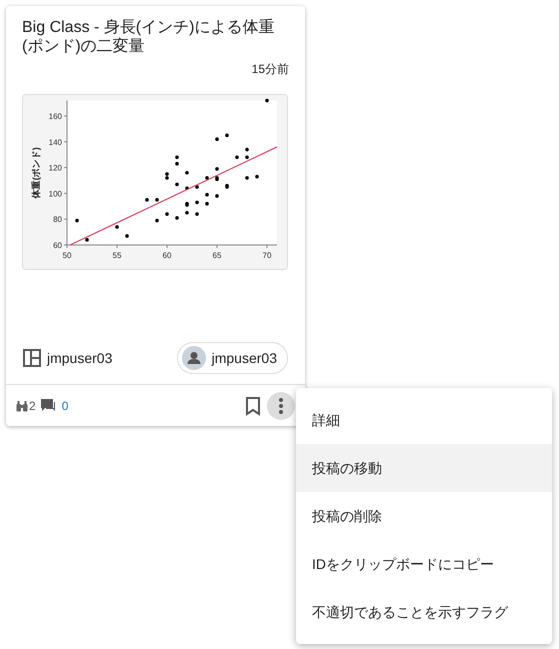 The height and width of the screenshot is (649, 559). What do you see at coordinates (55, 193) in the screenshot?
I see `tick-label: 100` at bounding box center [55, 193].